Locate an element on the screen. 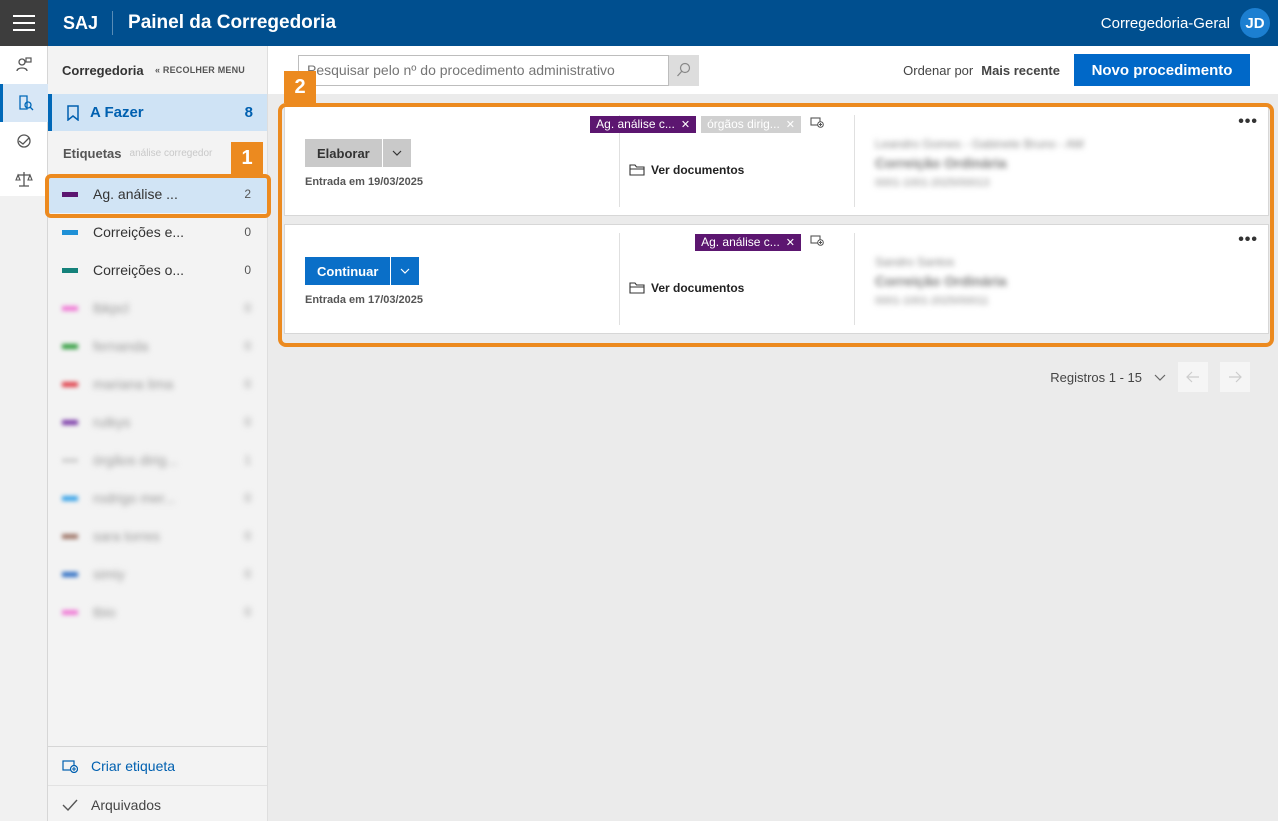 The height and width of the screenshot is (821, 1278). brand-logo: SAJ is located at coordinates (88, 23).